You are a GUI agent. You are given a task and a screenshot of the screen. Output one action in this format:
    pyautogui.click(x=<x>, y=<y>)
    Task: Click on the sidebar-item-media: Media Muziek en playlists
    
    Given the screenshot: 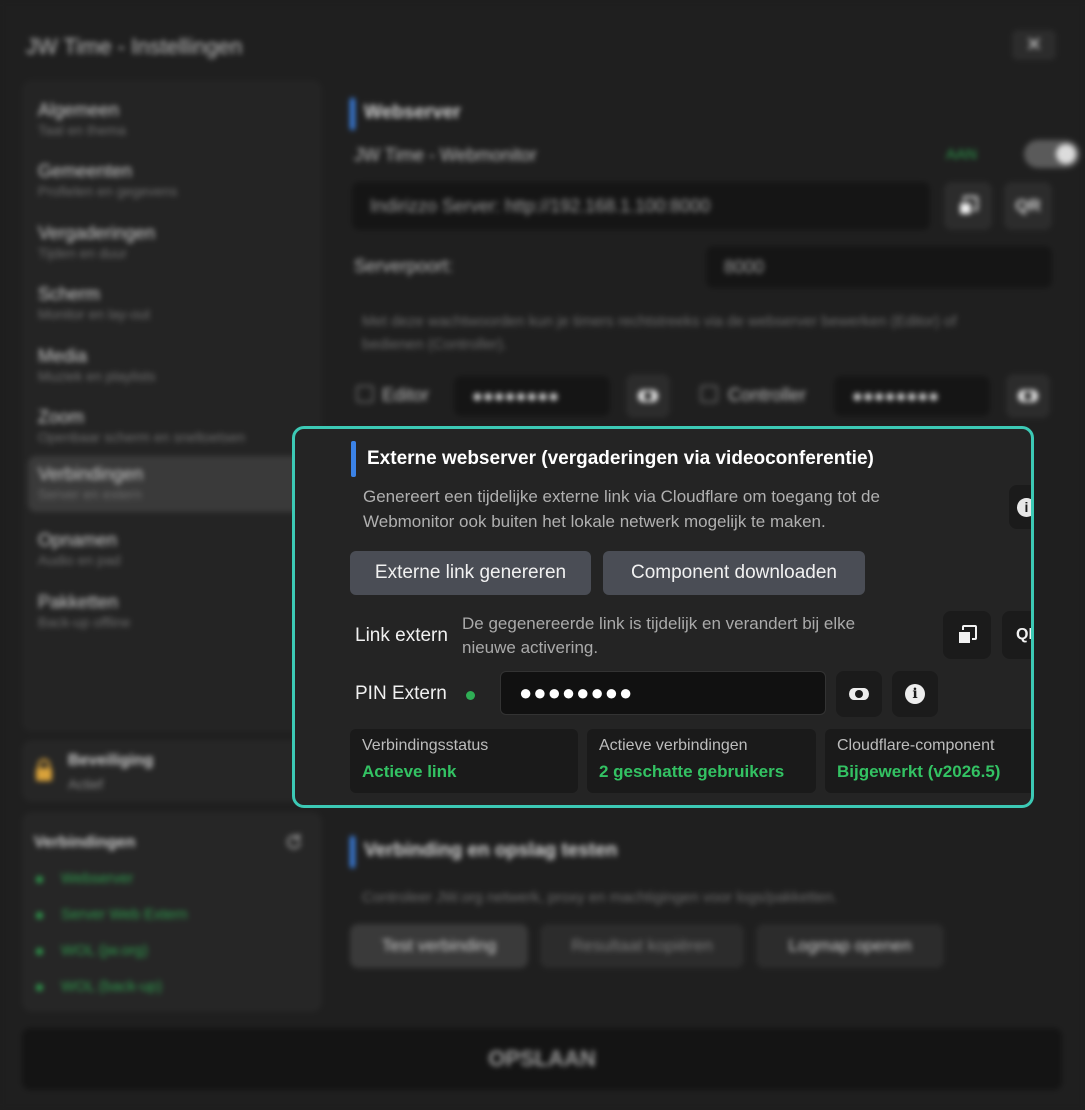 What is the action you would take?
    pyautogui.click(x=171, y=366)
    